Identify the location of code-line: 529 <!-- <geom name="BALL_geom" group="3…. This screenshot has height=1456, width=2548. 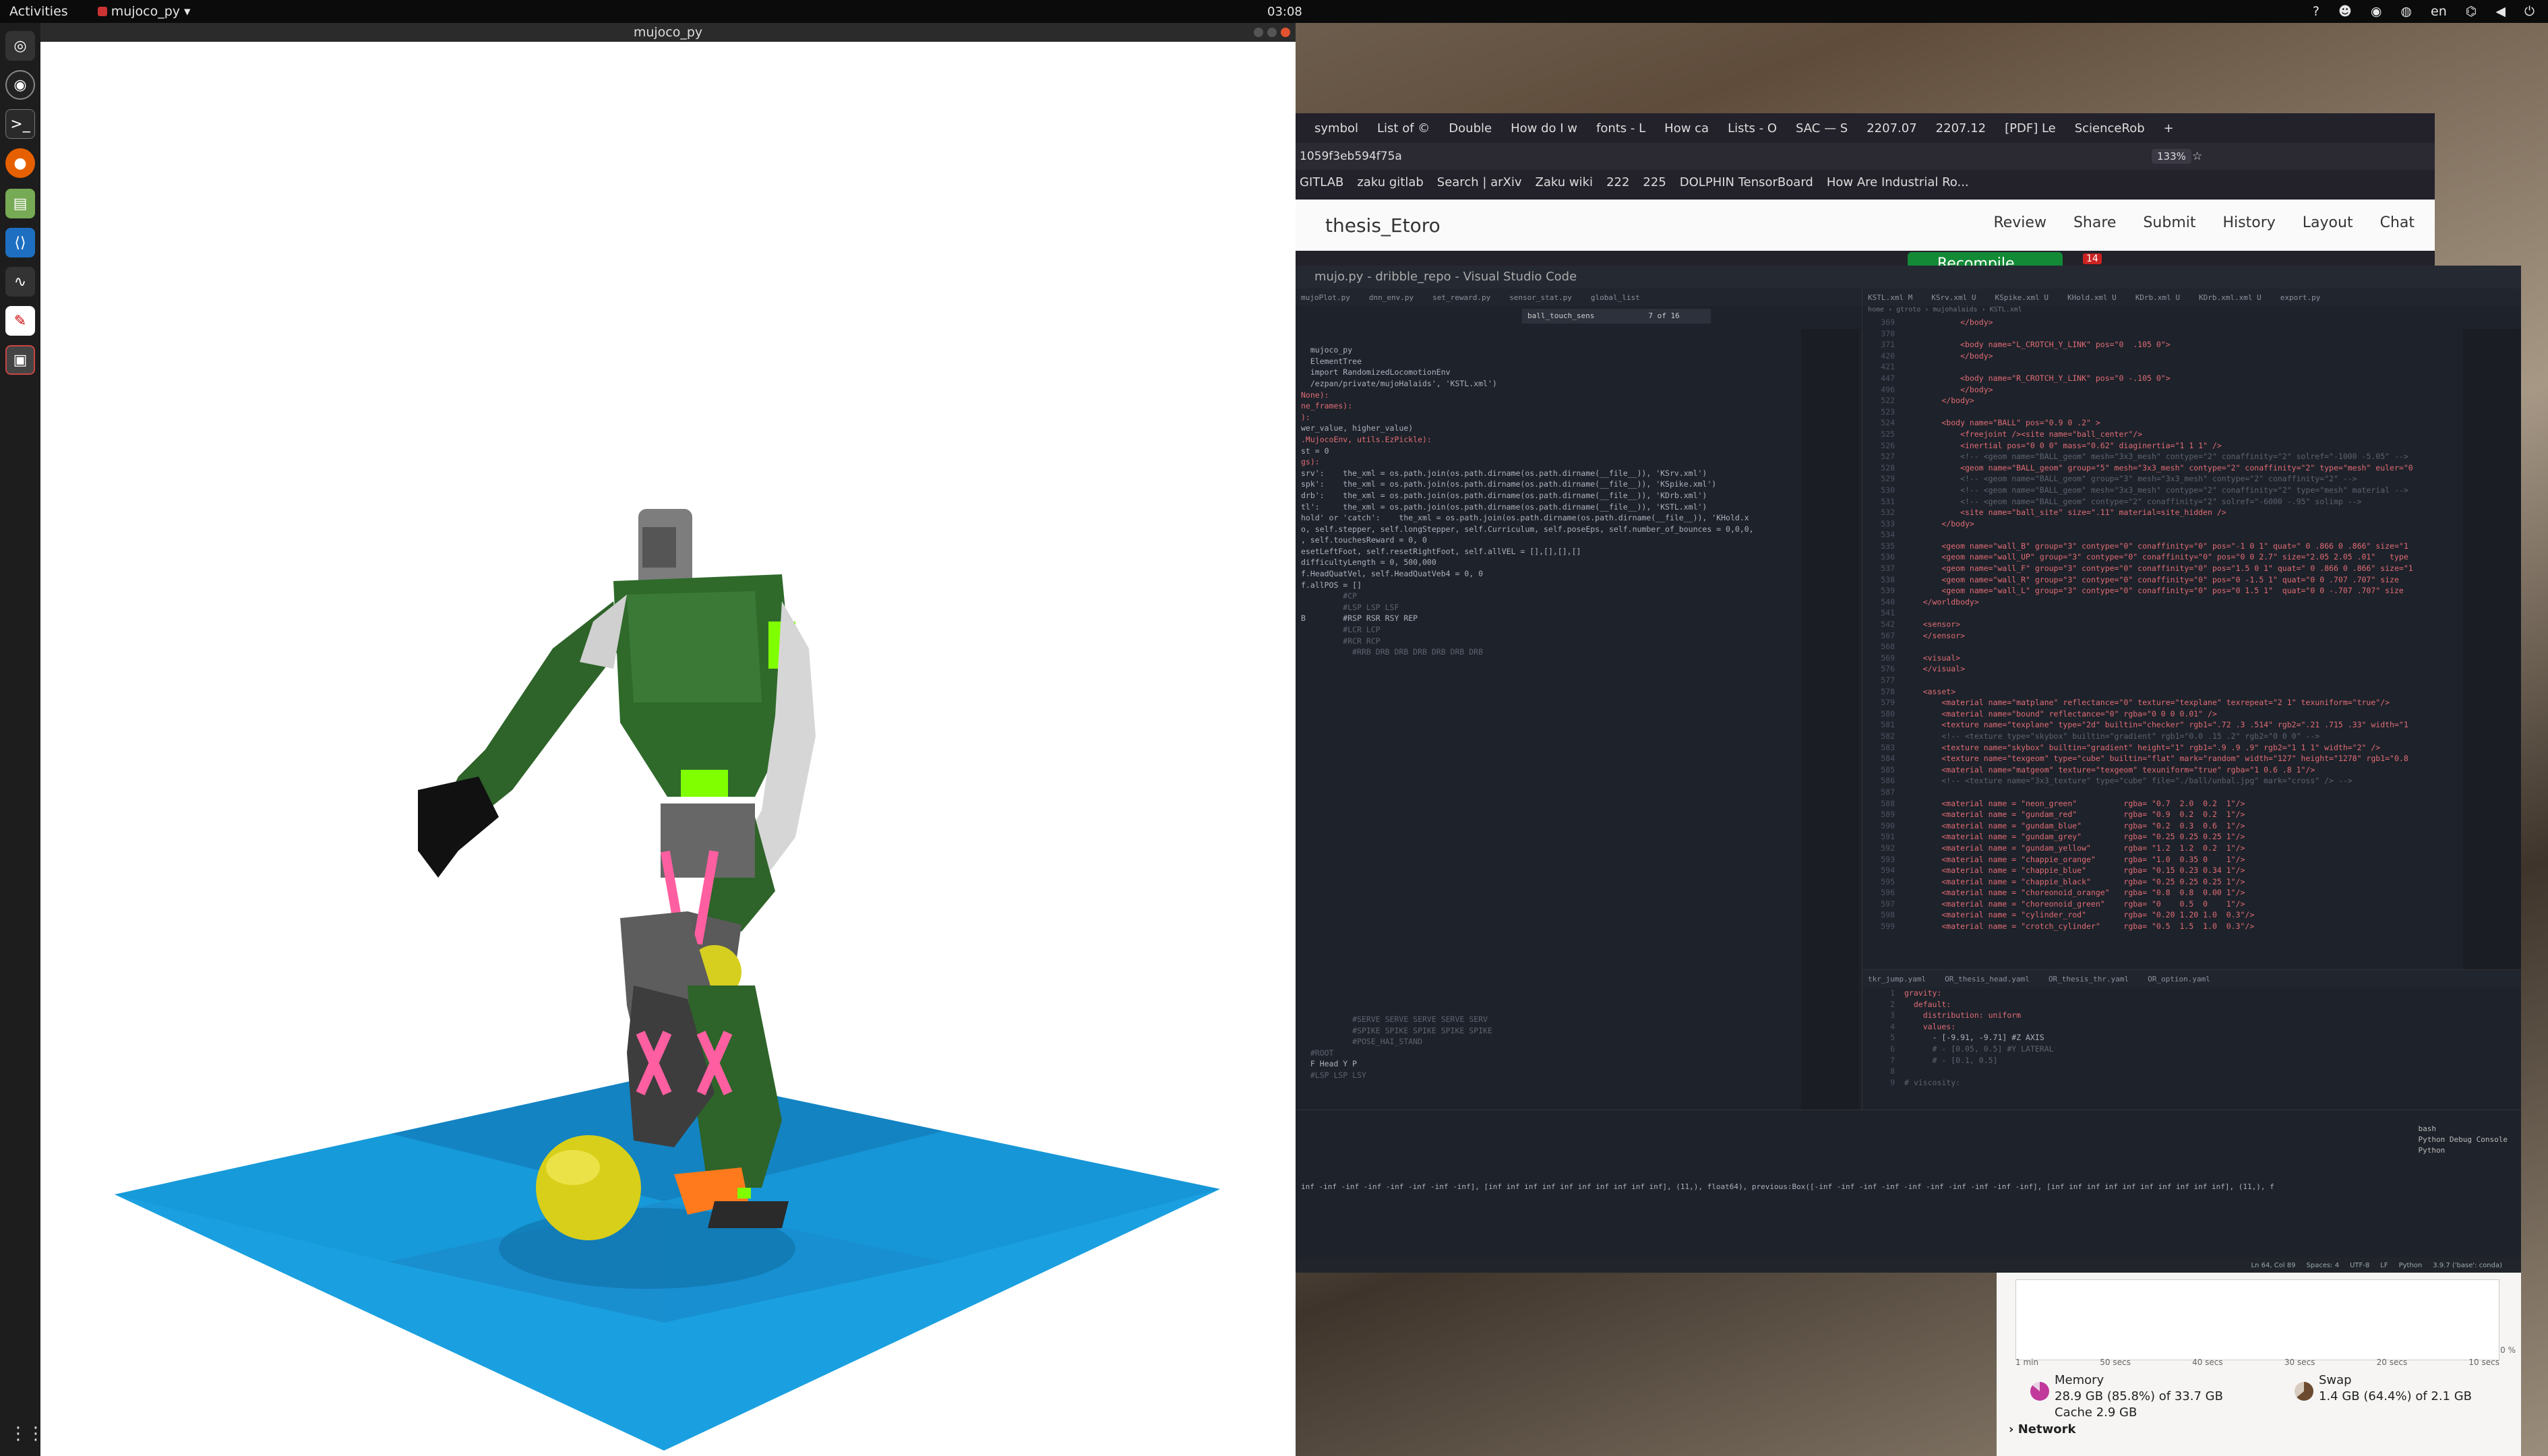
(2194, 479).